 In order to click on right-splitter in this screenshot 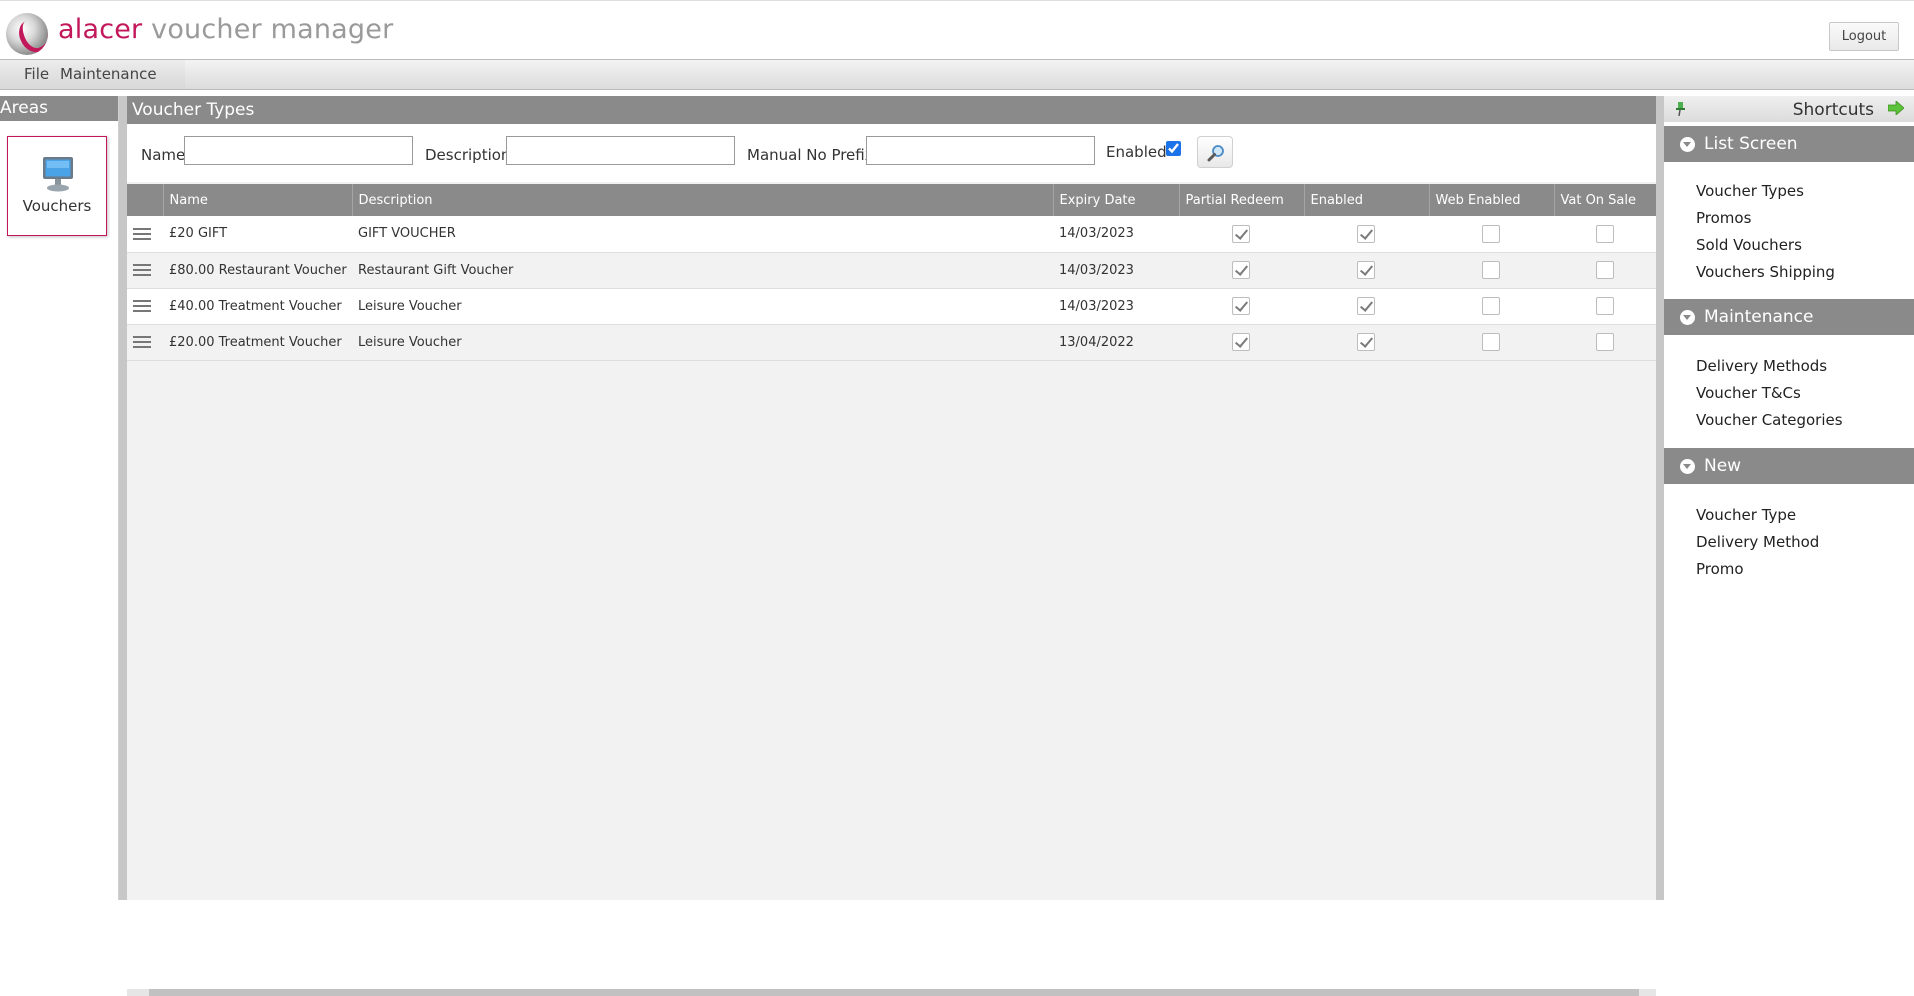, I will do `click(1660, 498)`.